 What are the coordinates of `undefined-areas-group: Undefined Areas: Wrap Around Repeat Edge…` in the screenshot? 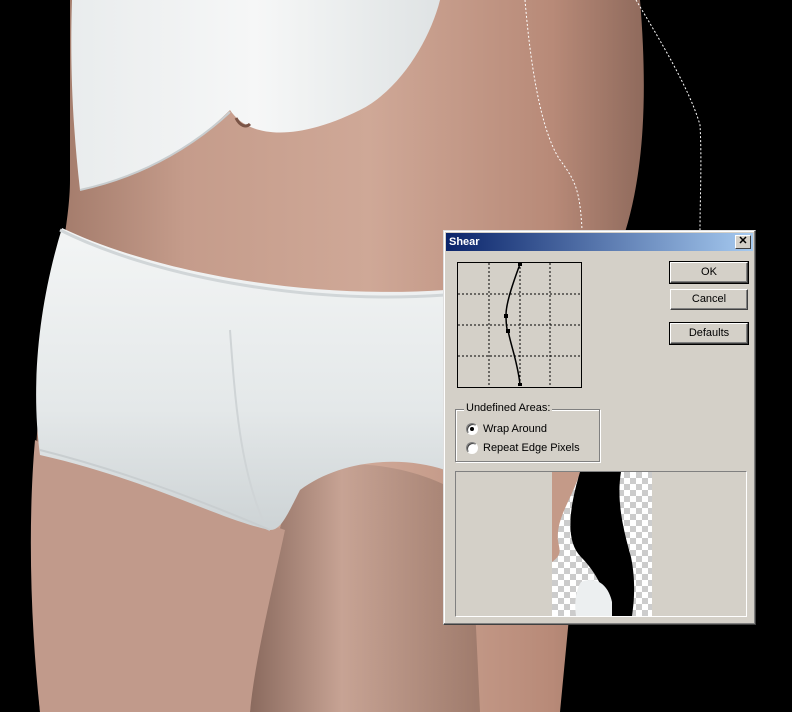 It's located at (527, 432).